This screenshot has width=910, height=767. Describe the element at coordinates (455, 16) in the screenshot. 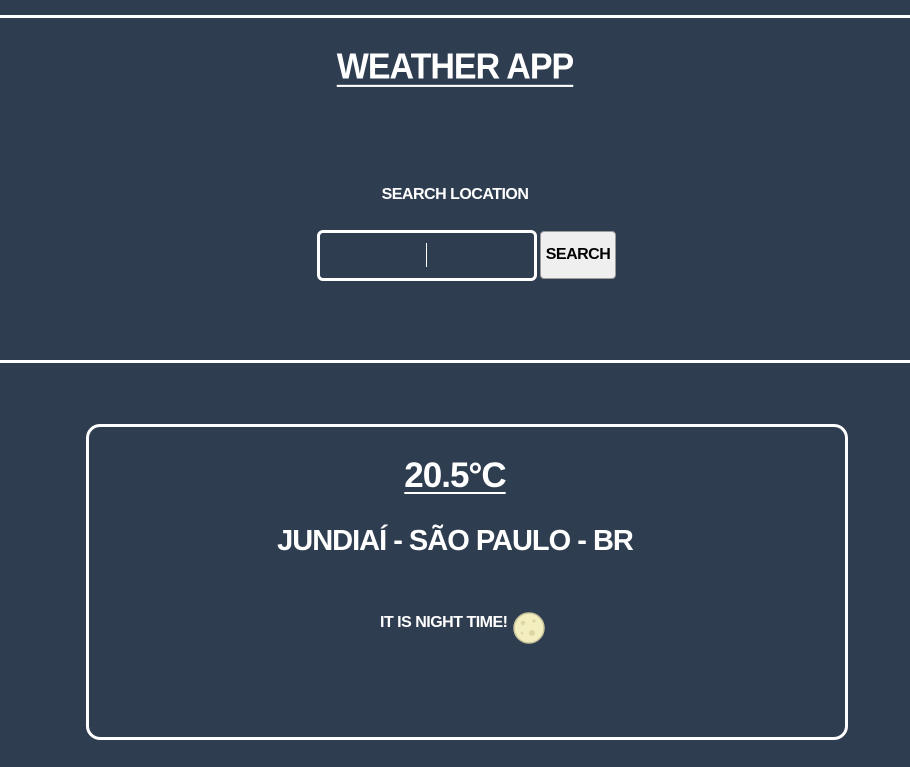

I see `top-divider` at that location.